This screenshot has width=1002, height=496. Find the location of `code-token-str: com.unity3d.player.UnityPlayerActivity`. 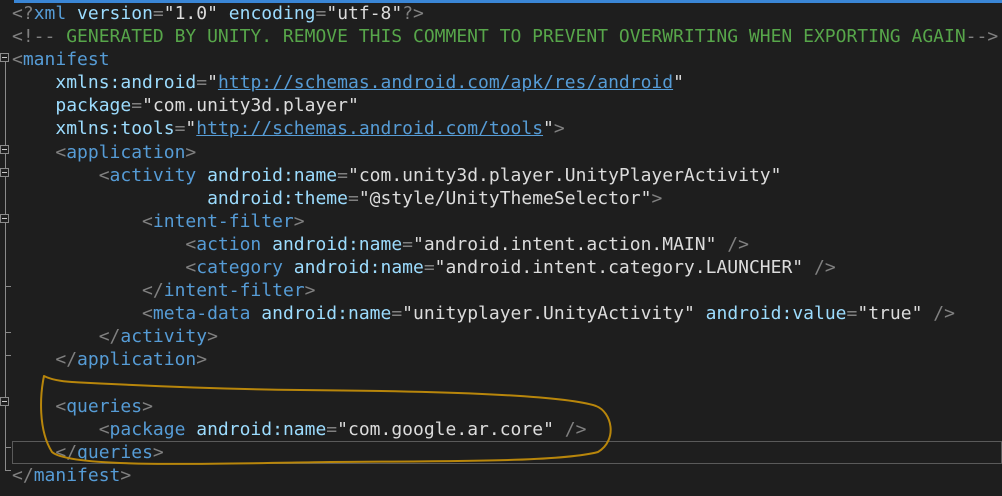

code-token-str: com.unity3d.player.UnityPlayerActivity is located at coordinates (564, 175).